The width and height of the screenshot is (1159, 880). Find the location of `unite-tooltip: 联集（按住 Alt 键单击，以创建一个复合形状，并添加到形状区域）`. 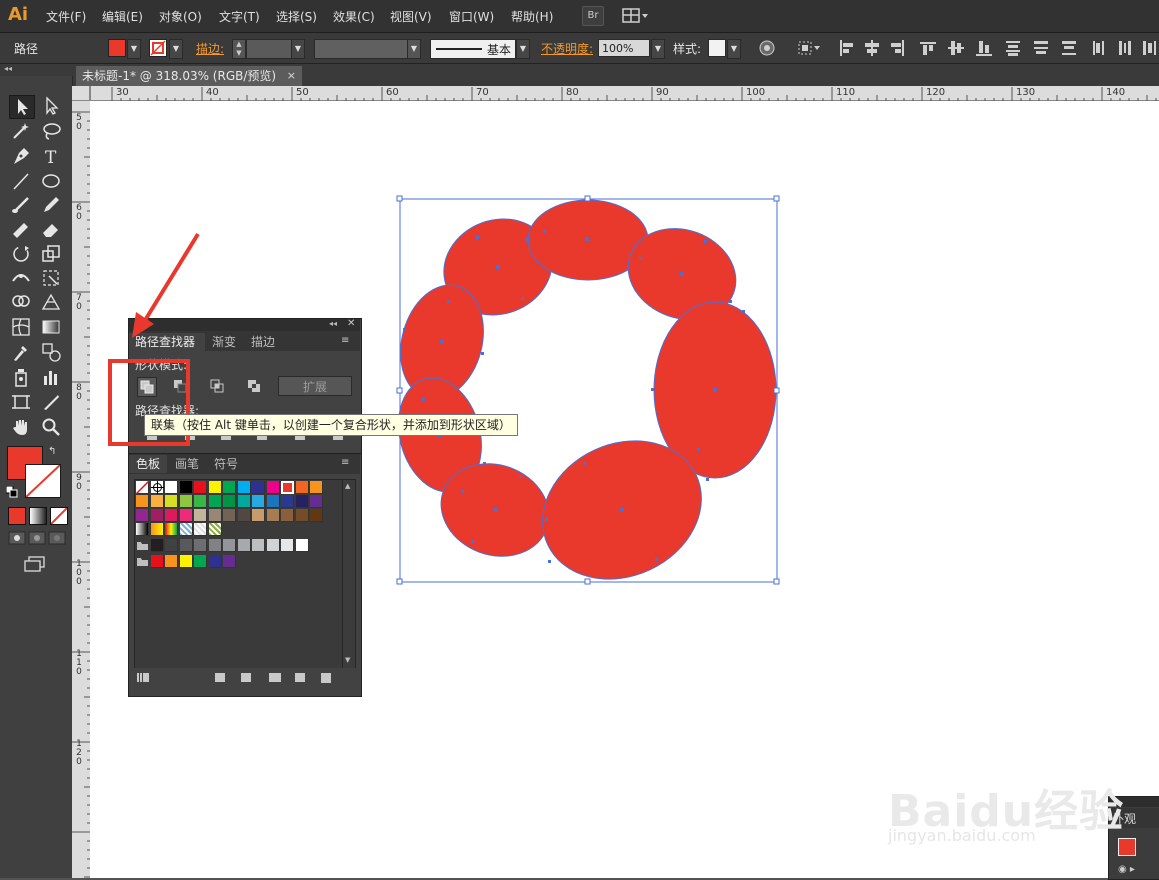

unite-tooltip: 联集（按住 Alt 键单击，以创建一个复合形状，并添加到形状区域） is located at coordinates (331, 425).